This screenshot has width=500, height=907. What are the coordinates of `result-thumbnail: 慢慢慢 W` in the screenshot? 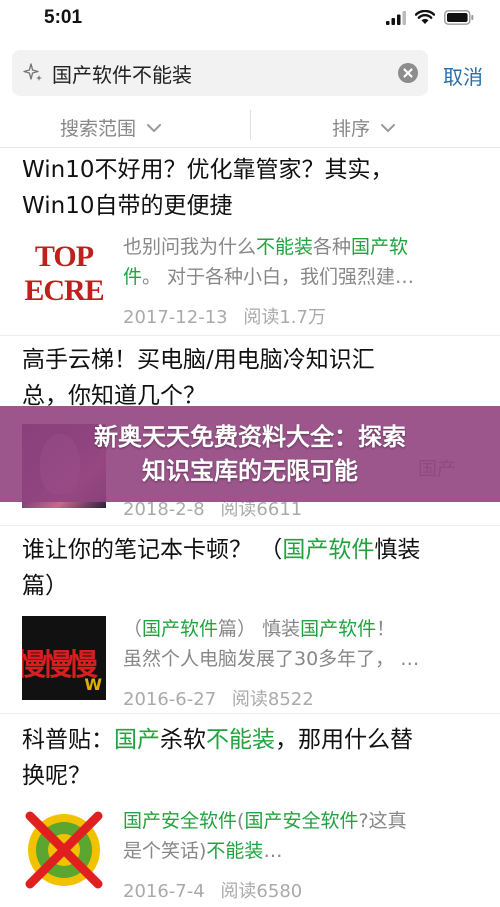 It's located at (64, 658).